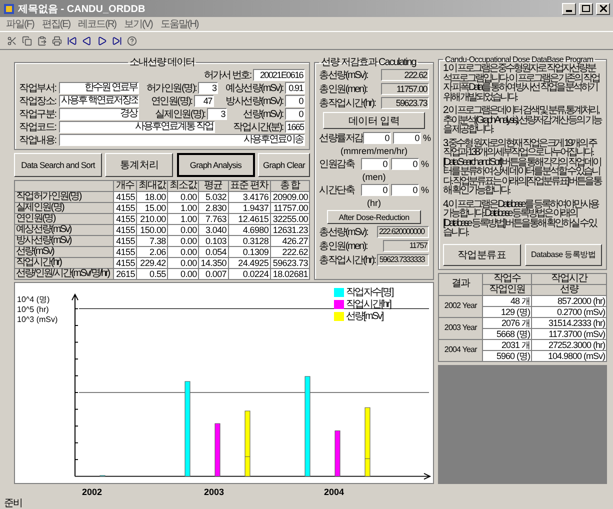 The image size is (613, 509). Describe the element at coordinates (460, 306) in the screenshot. I see `row-header: 2002 Year` at that location.